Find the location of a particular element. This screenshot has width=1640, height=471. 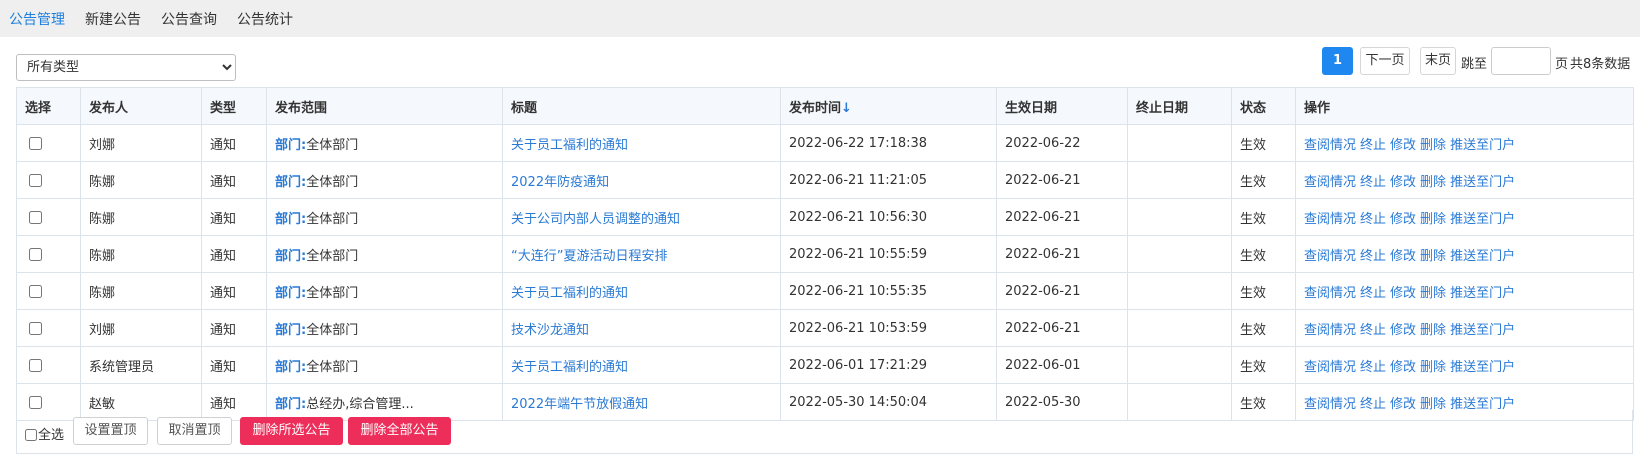

header-end-date: 终止日期 is located at coordinates (1179, 106).